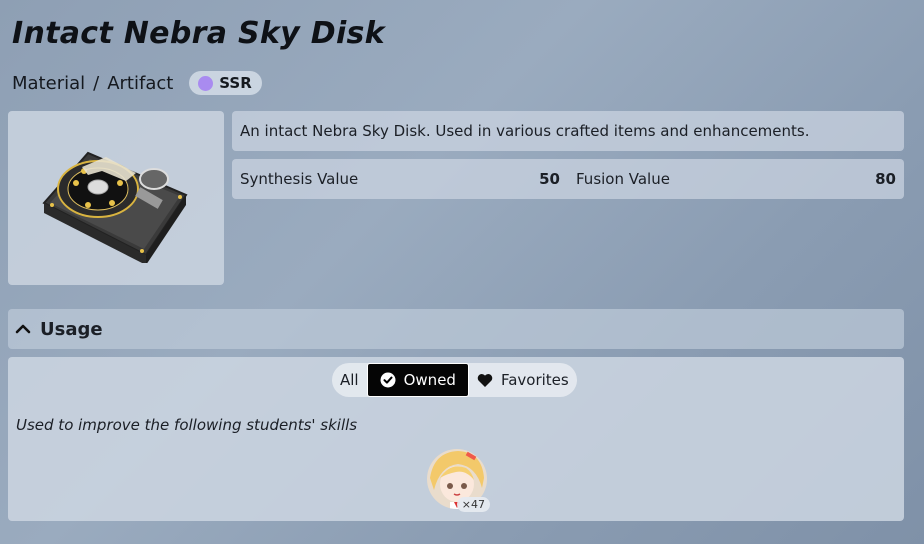 This screenshot has height=544, width=924. What do you see at coordinates (485, 380) in the screenshot?
I see `heart-icon` at bounding box center [485, 380].